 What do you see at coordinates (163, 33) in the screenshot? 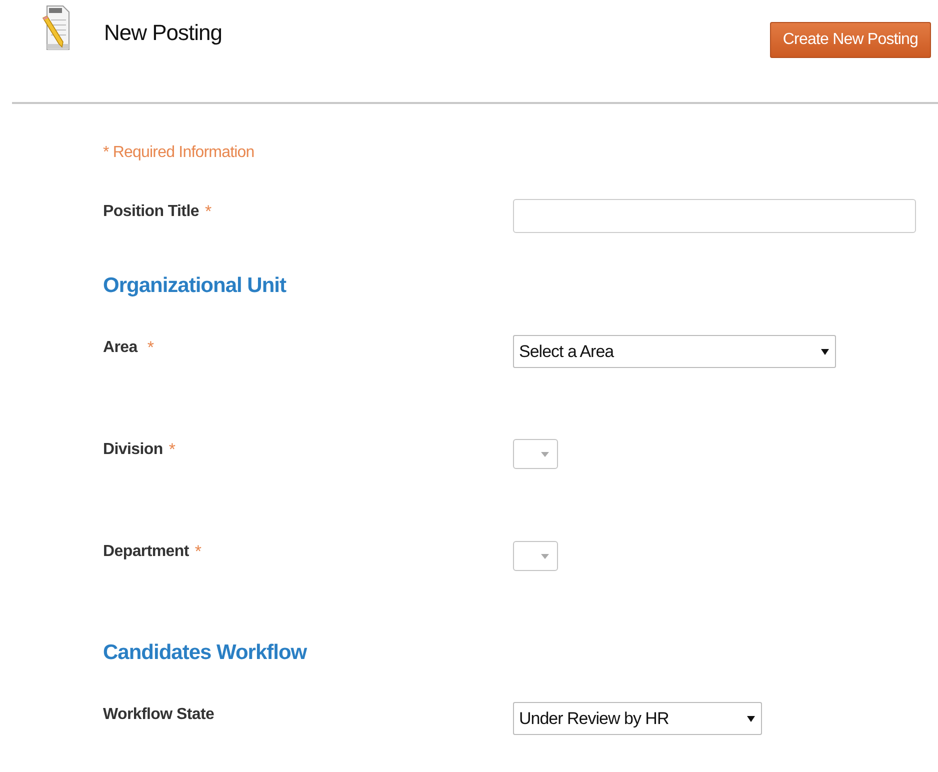
I see `page-title: New Posting` at bounding box center [163, 33].